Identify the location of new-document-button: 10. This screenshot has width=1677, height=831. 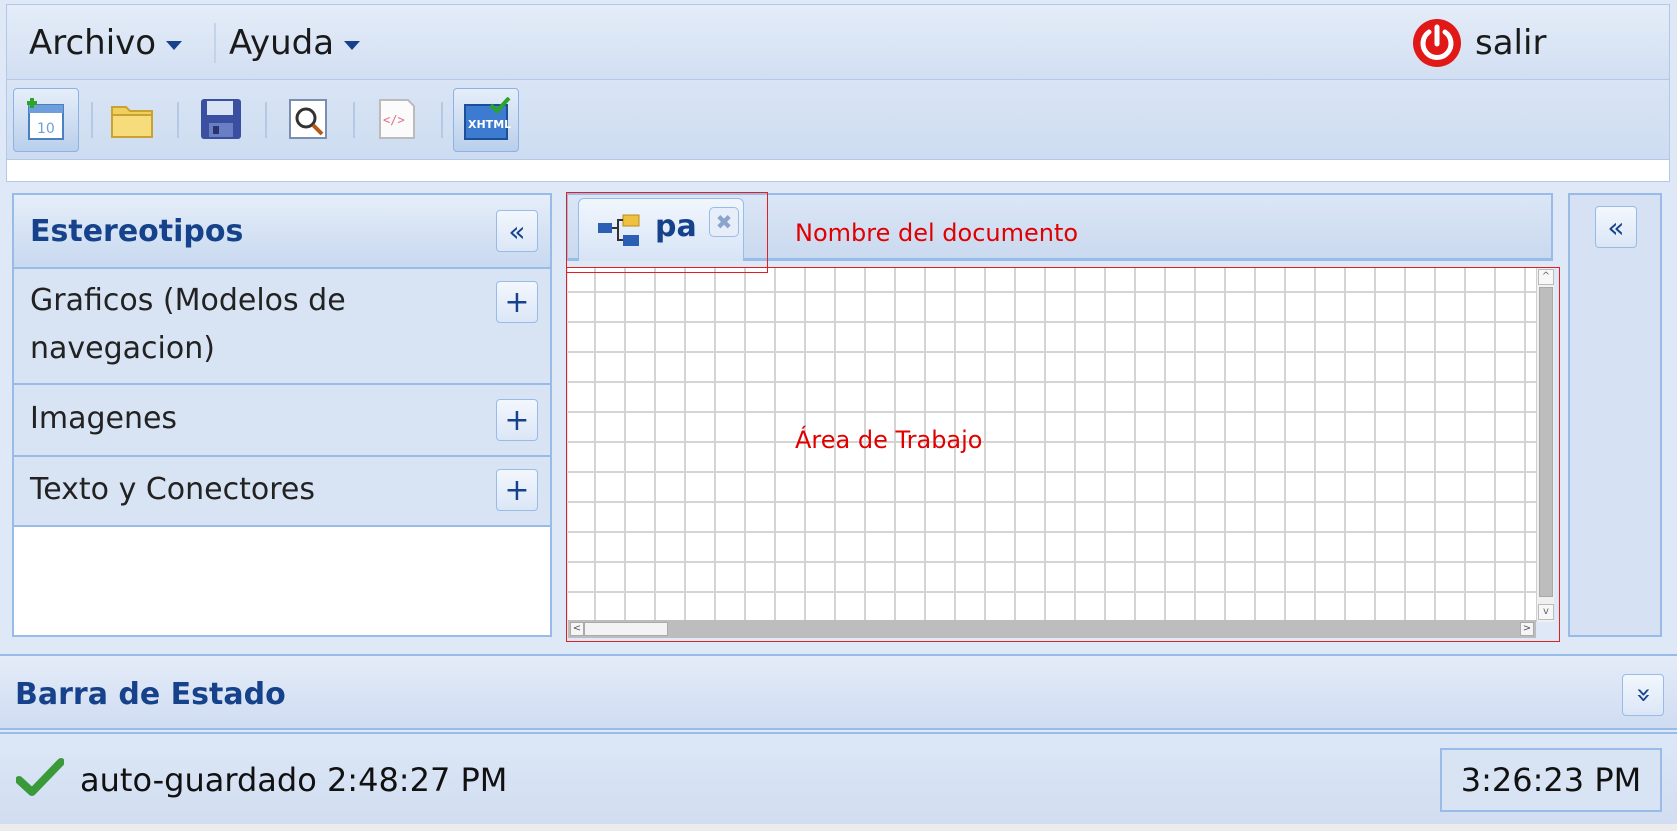
(46, 120).